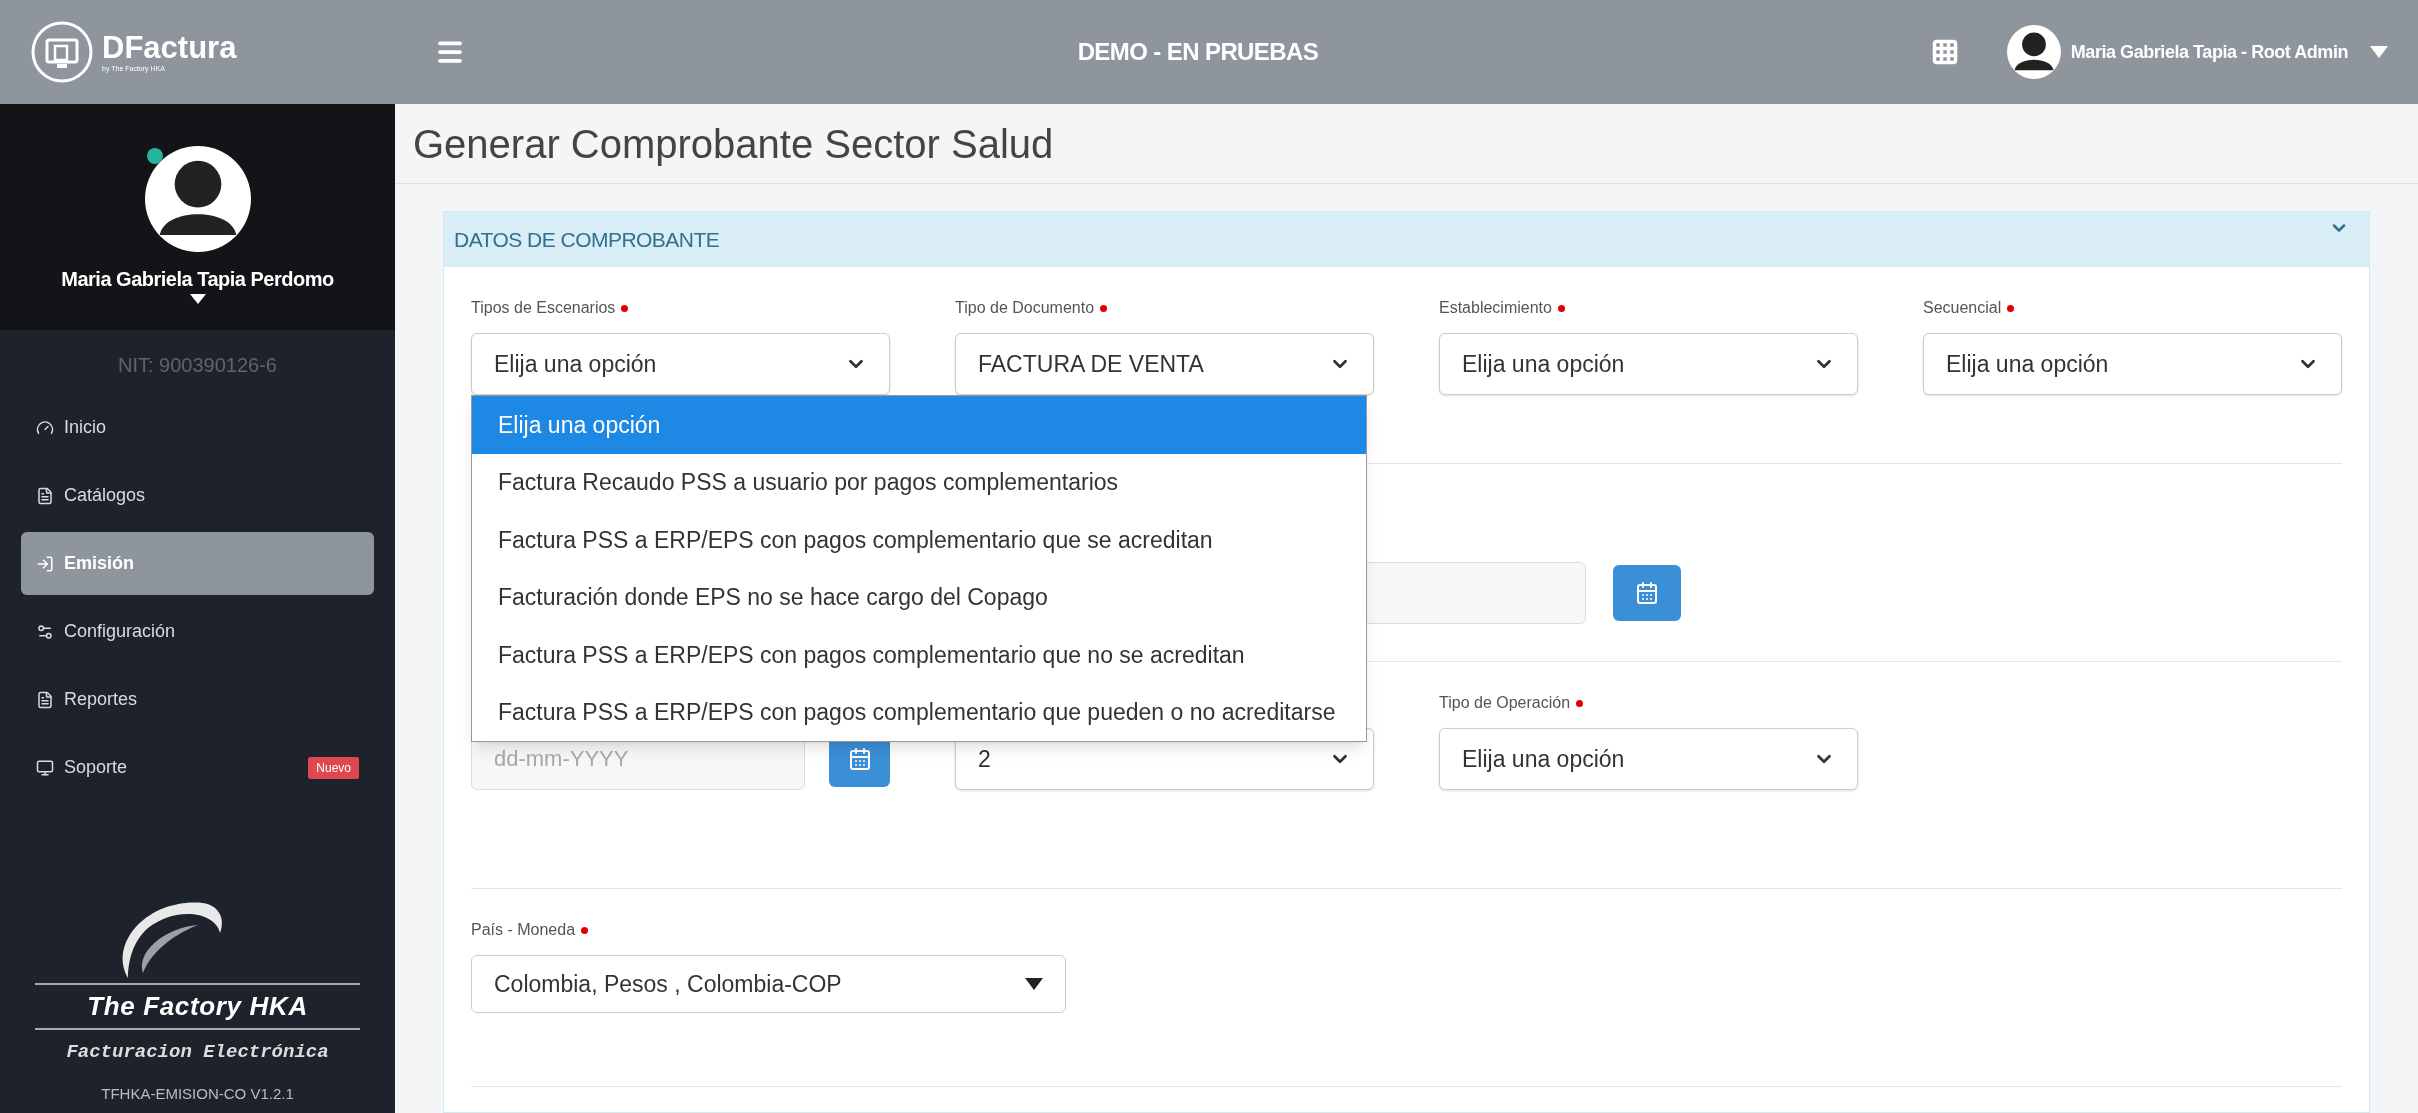 Image resolution: width=2418 pixels, height=1113 pixels. What do you see at coordinates (1505, 703) in the screenshot?
I see `field-label: Tipo de Operación` at bounding box center [1505, 703].